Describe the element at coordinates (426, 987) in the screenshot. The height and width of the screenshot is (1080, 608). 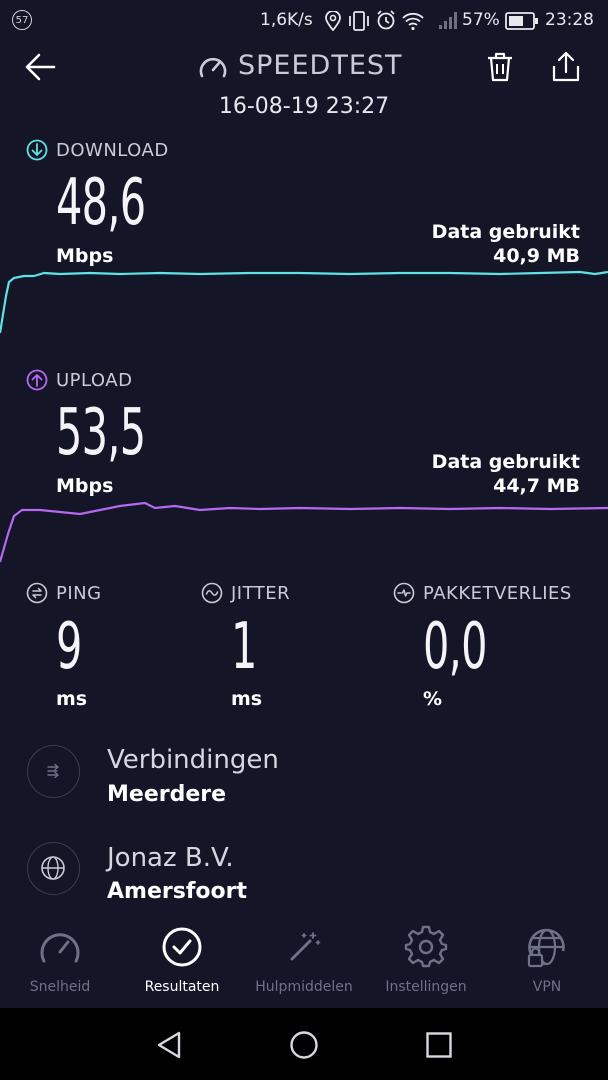
I see `nav-instellingen-label: Instellingen` at that location.